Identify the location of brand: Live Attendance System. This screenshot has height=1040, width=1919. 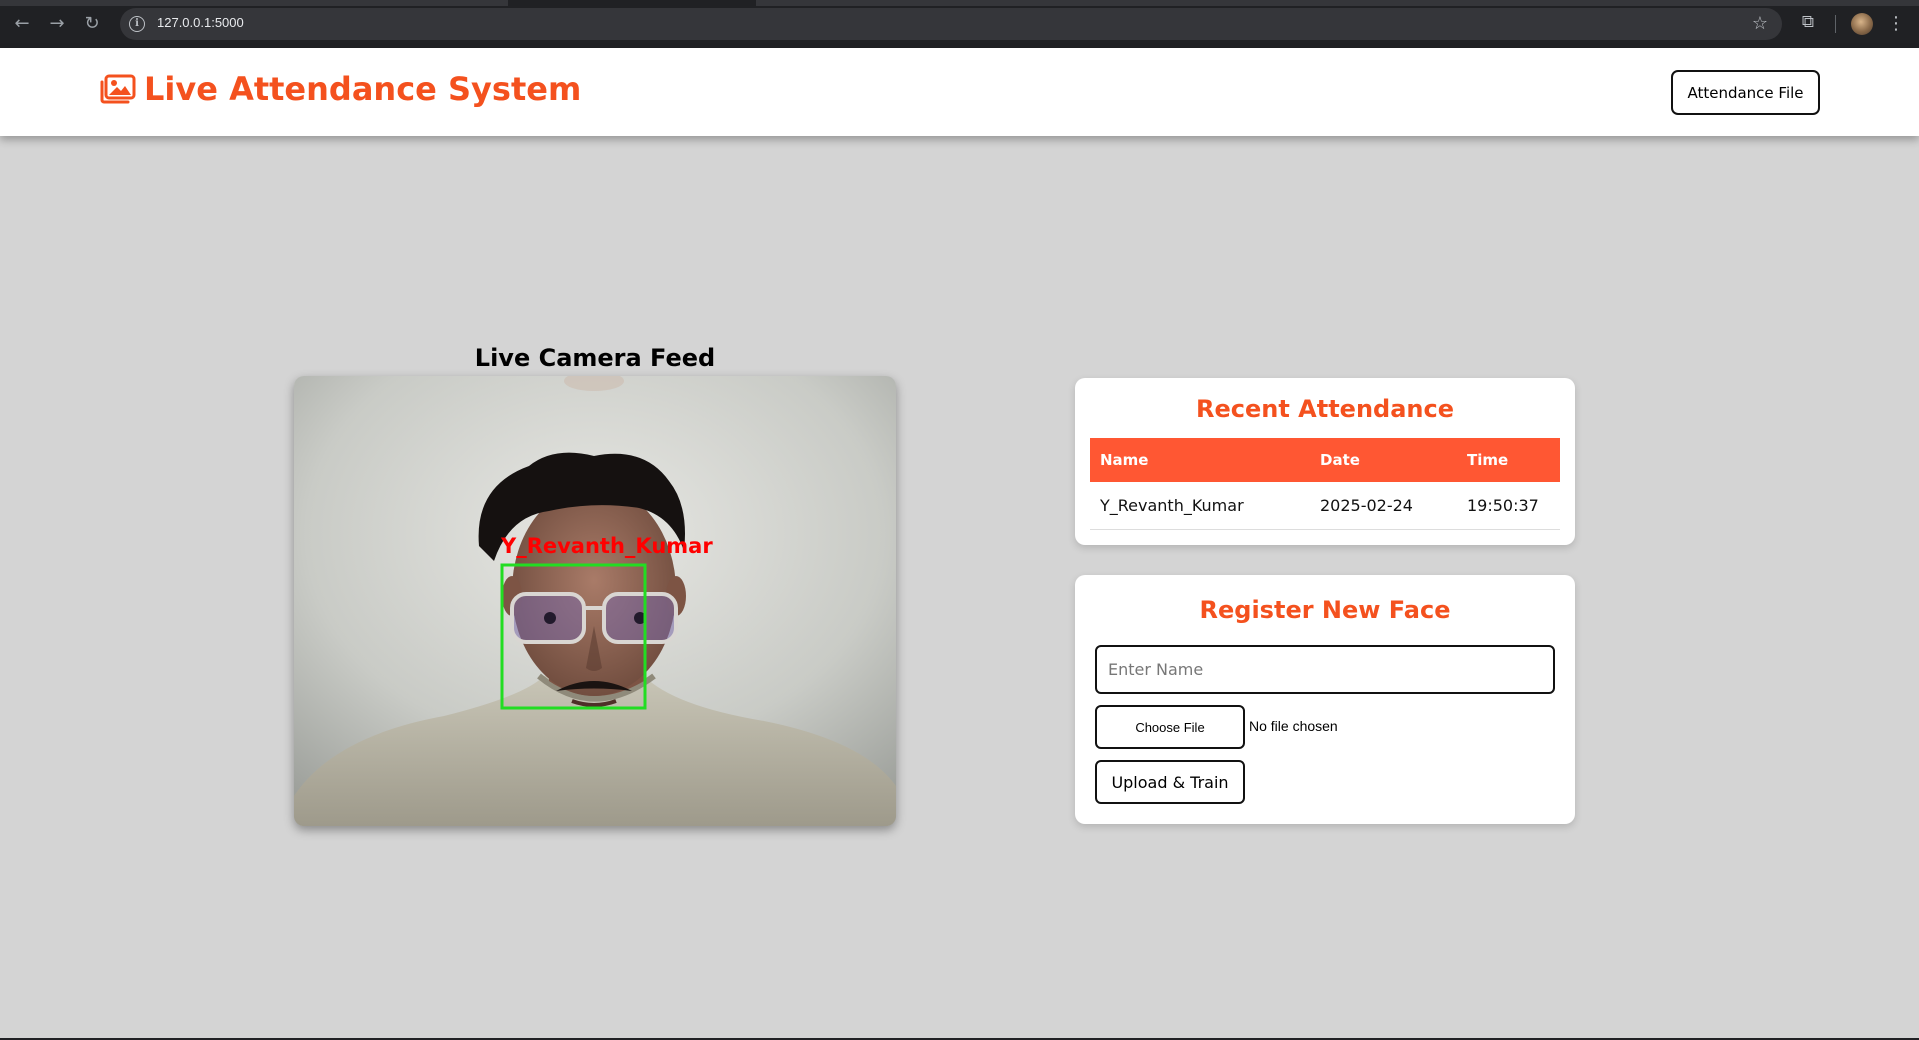
(340, 89).